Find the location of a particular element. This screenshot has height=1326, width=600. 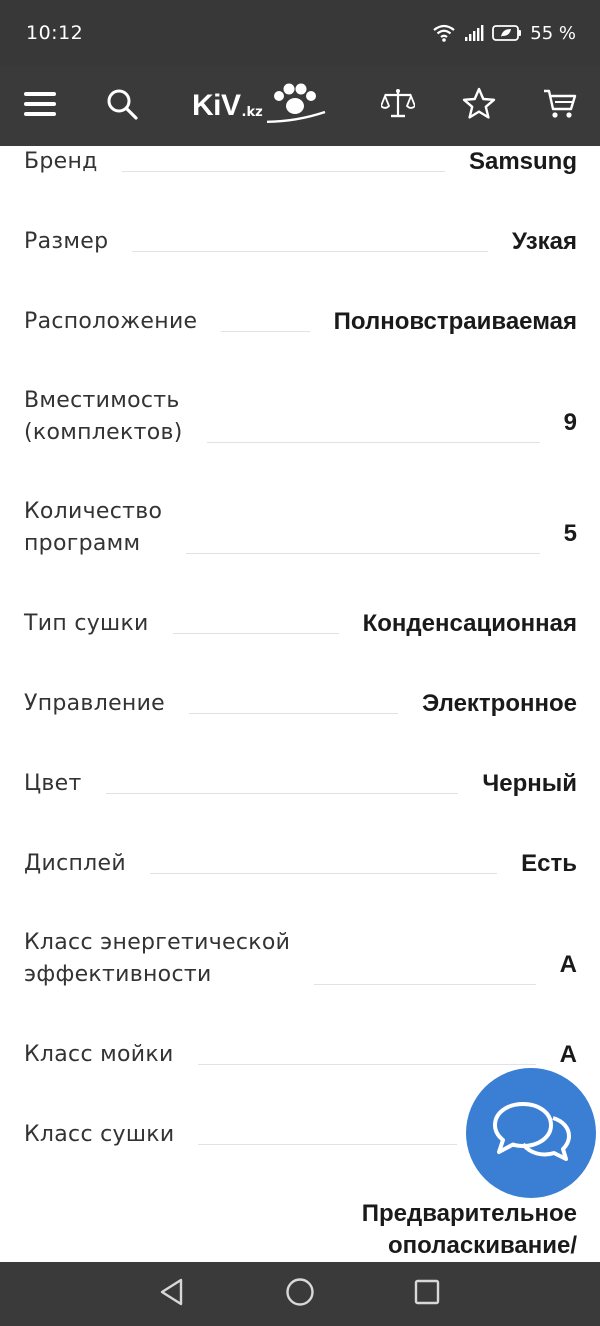

menu-button is located at coordinates (40, 106).